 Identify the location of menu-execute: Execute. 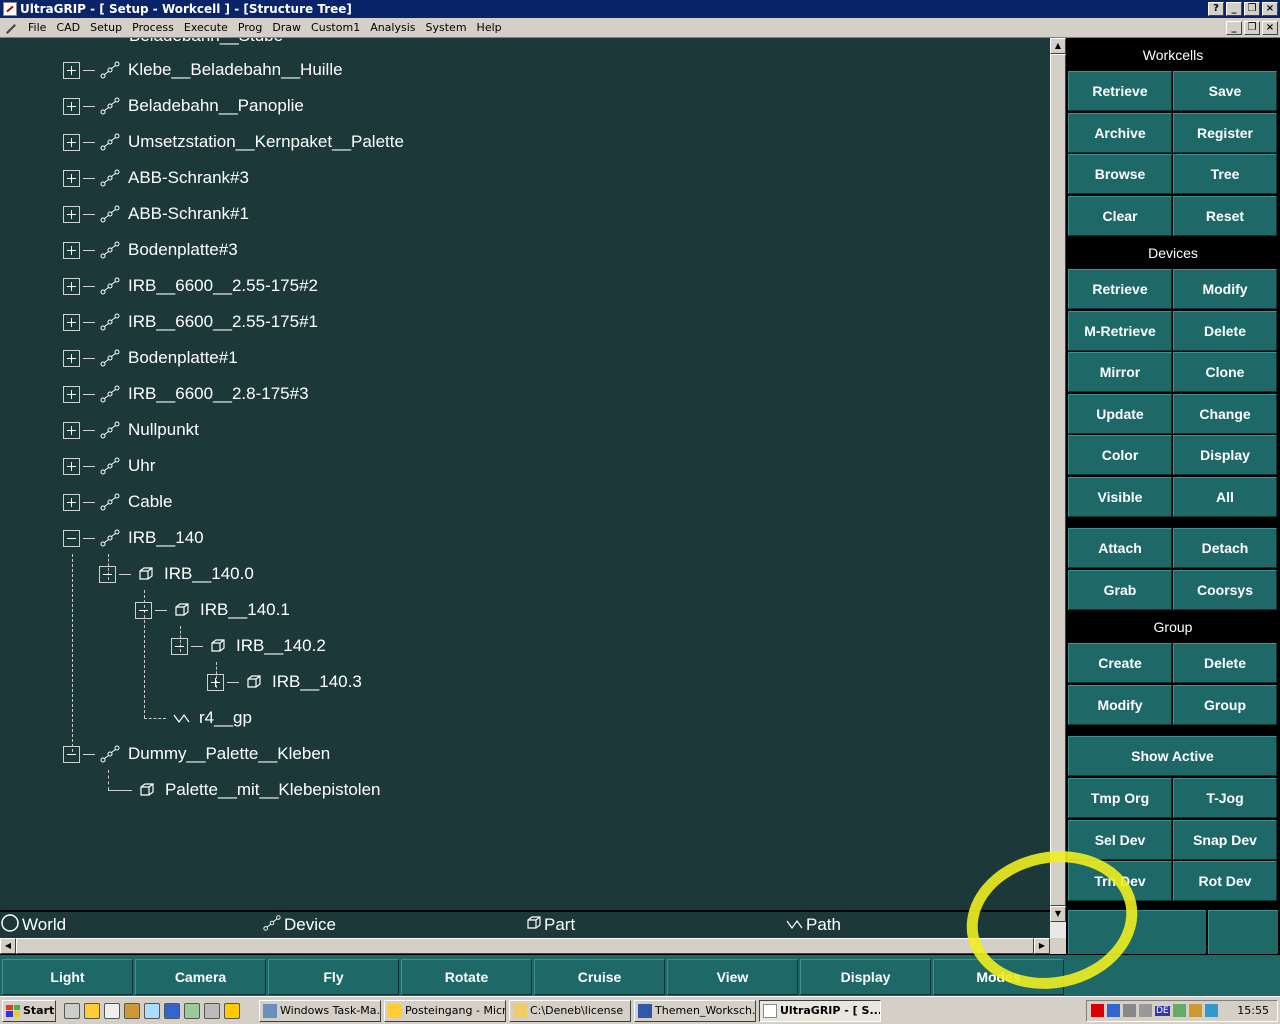
(206, 27).